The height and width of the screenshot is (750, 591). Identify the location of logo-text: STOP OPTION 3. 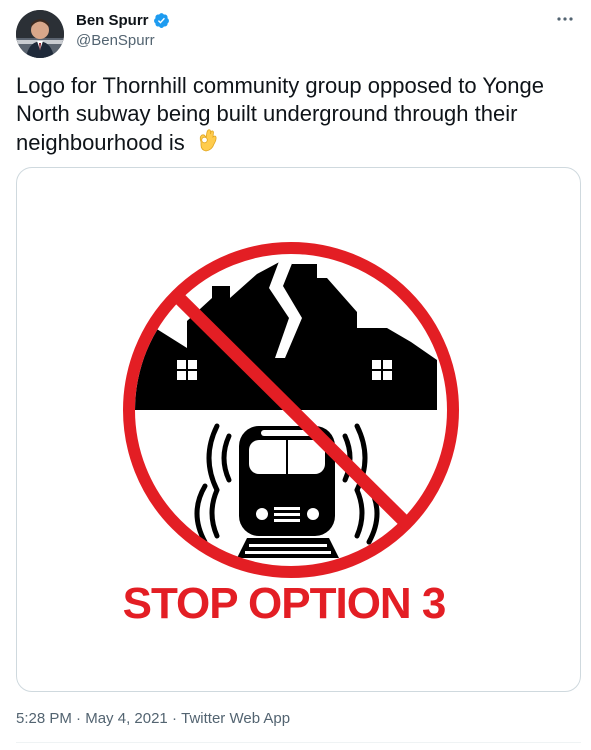
(284, 603).